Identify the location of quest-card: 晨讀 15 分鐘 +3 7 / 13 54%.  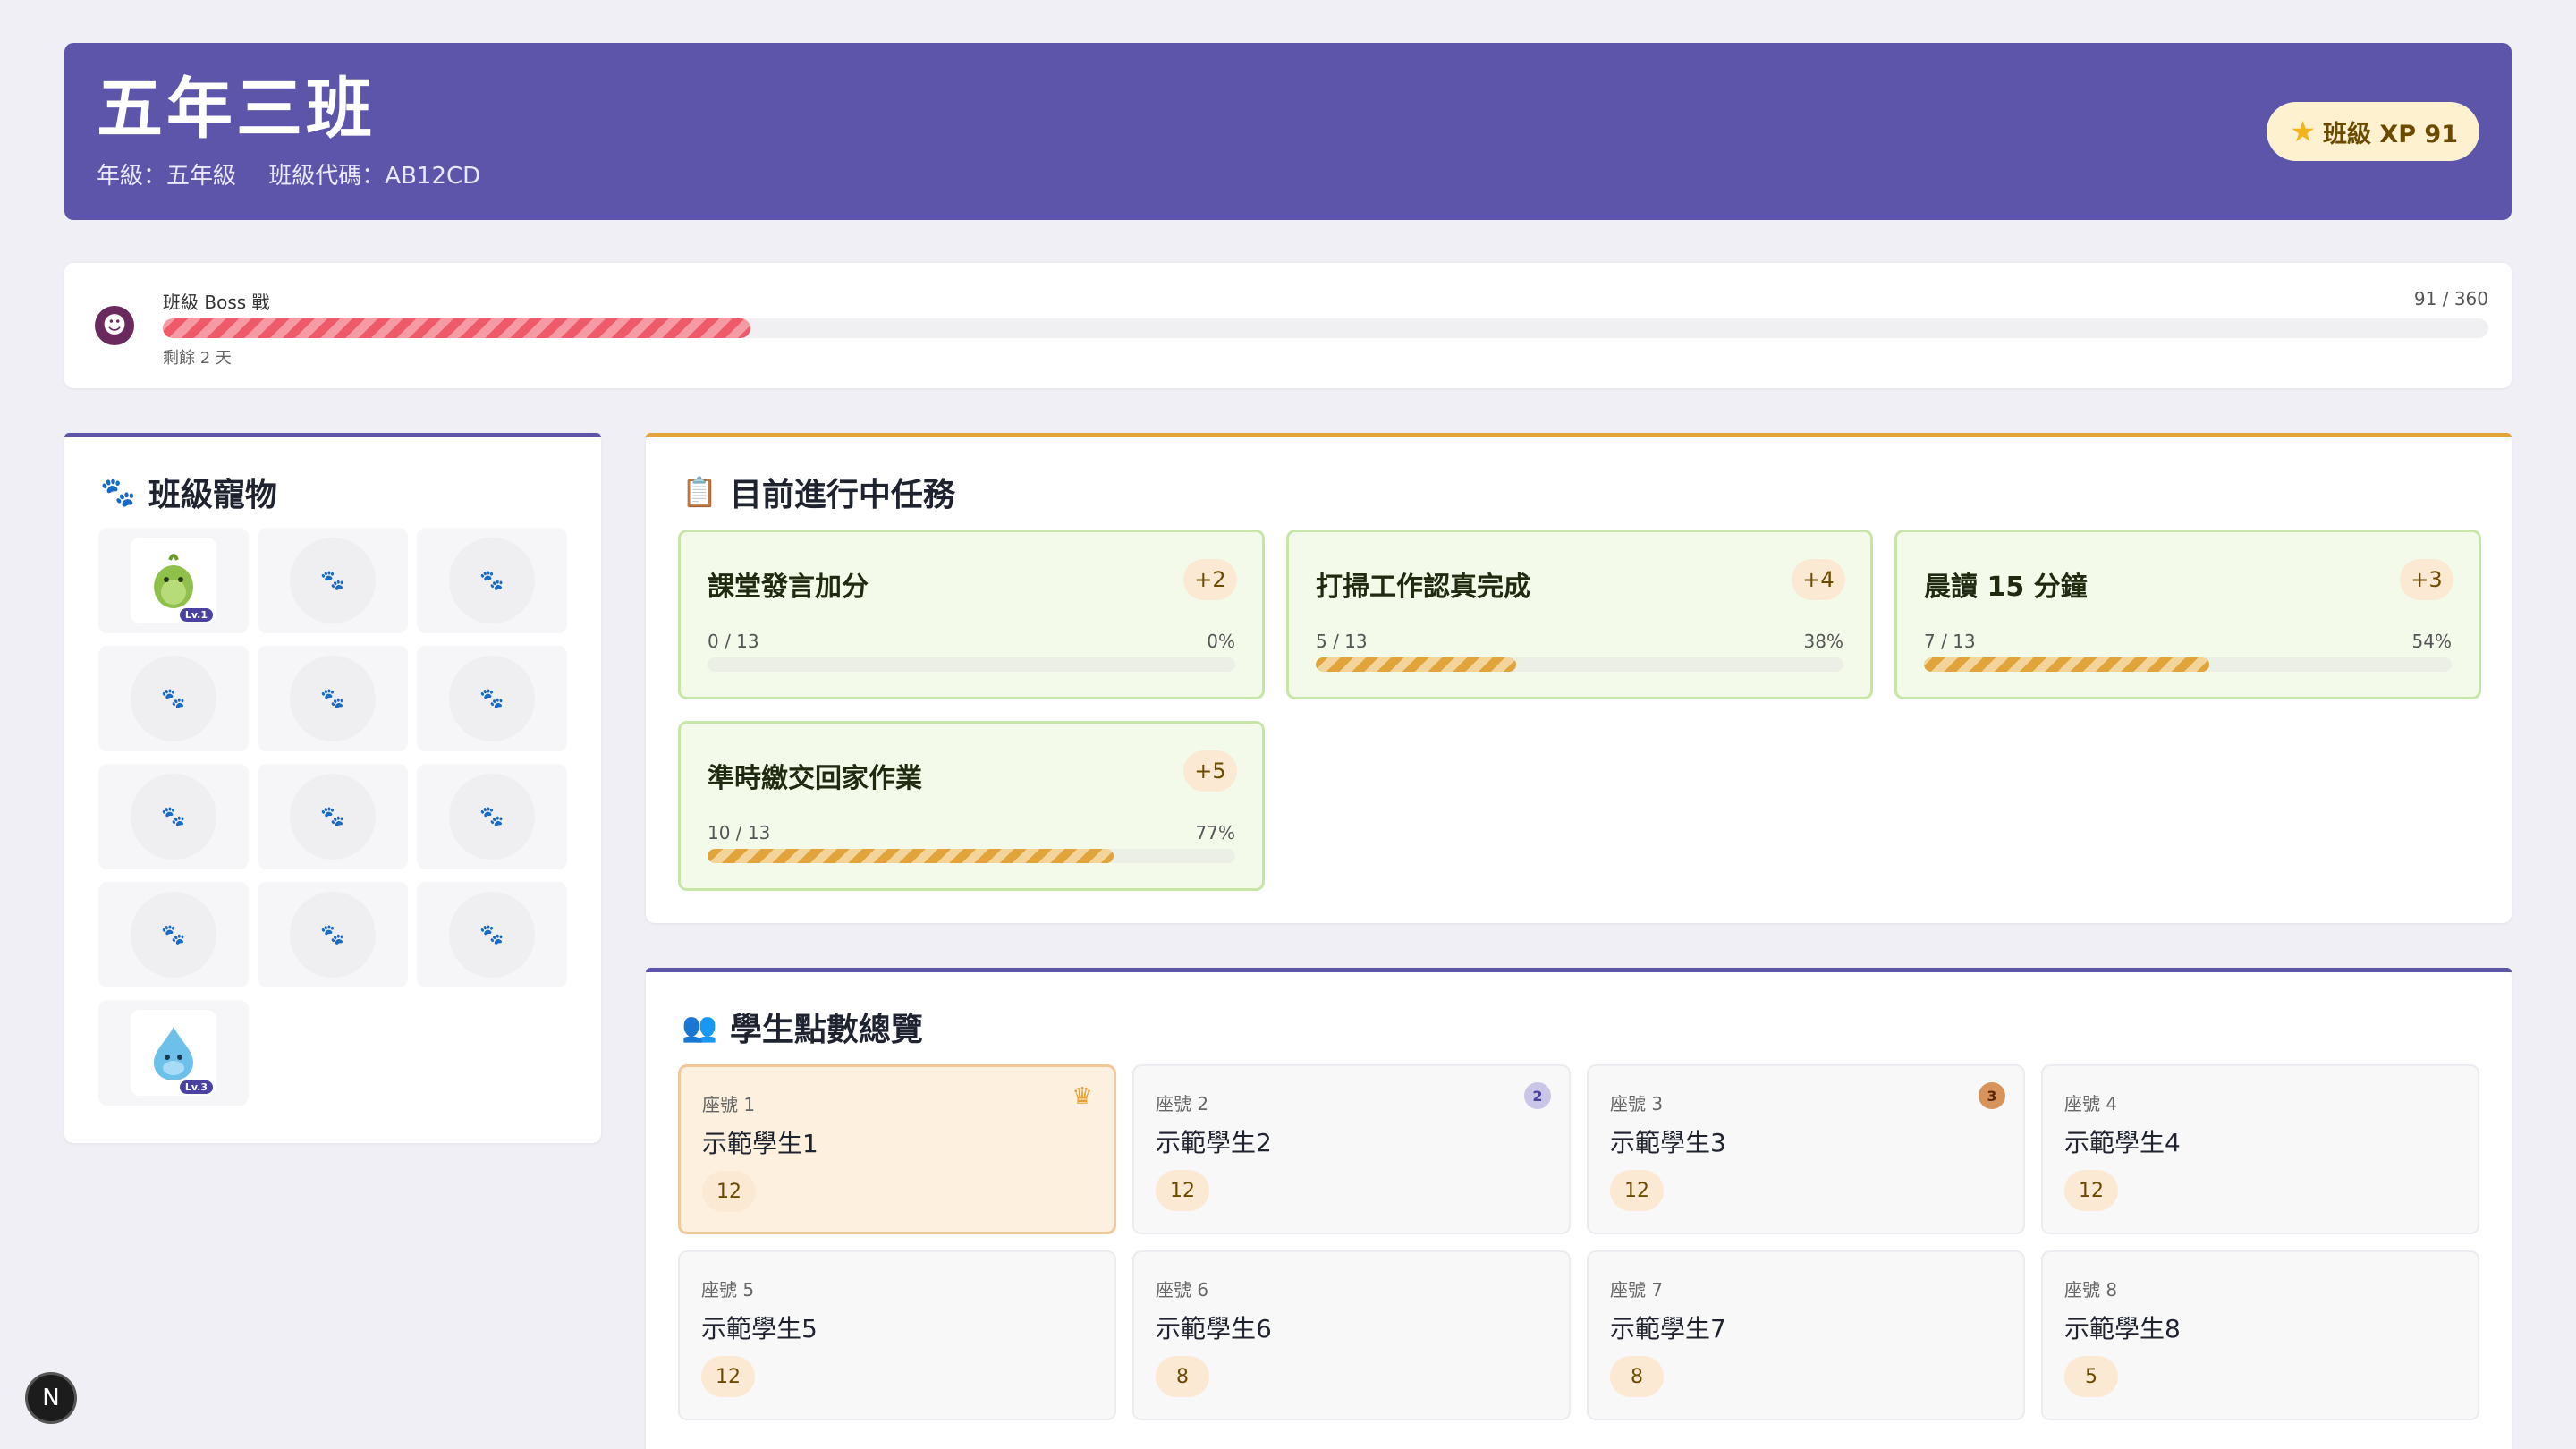
(2187, 614).